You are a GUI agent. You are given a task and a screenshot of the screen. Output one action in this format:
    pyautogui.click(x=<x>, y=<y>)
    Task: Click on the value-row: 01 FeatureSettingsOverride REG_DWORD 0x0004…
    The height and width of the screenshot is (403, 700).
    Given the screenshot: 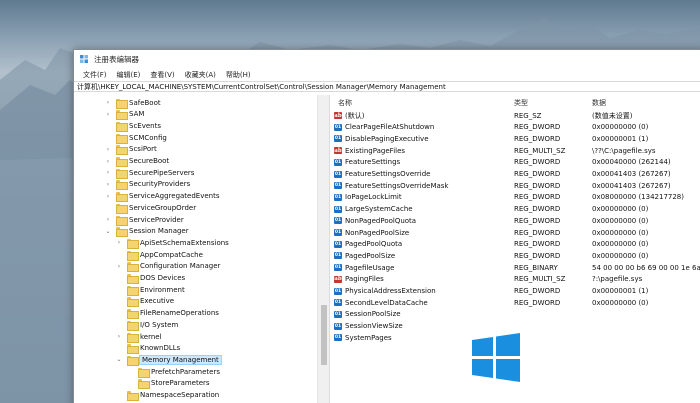 What is the action you would take?
    pyautogui.click(x=515, y=174)
    